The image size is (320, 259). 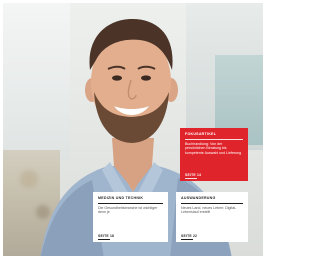 I want to click on emigration-teaser-page-link: SEITE 22, so click(x=189, y=236).